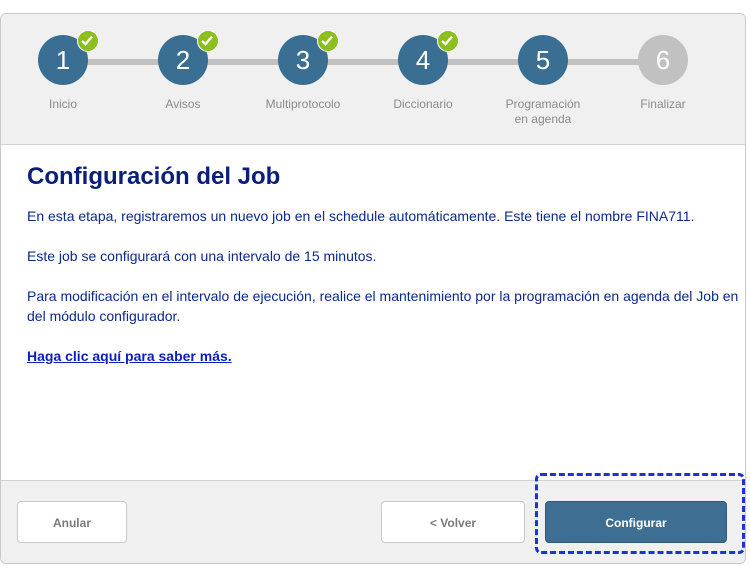 This screenshot has width=750, height=579. What do you see at coordinates (303, 104) in the screenshot?
I see `step-label: Multiprotocolo` at bounding box center [303, 104].